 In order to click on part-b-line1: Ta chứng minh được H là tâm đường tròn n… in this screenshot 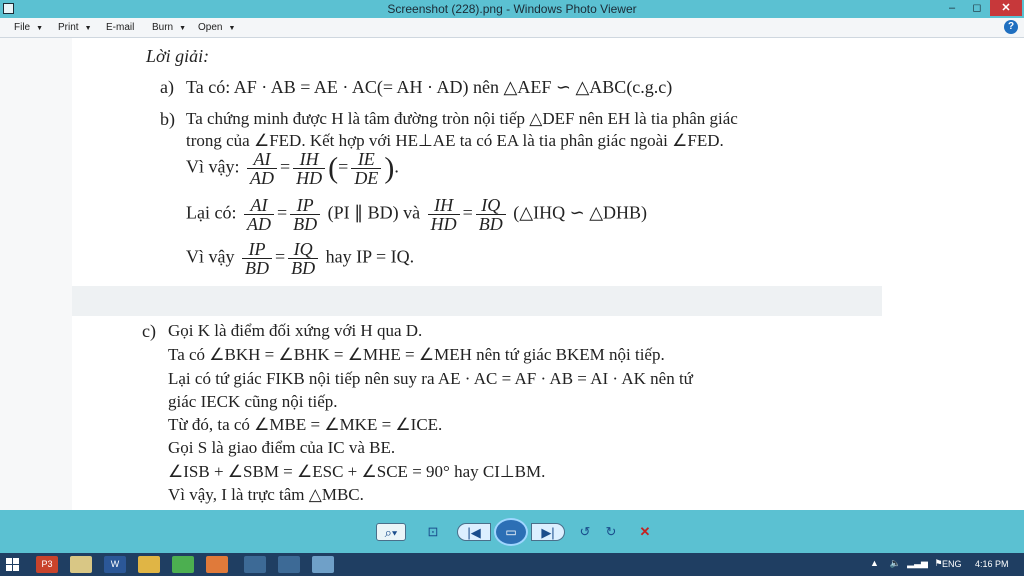, I will do `click(462, 118)`.